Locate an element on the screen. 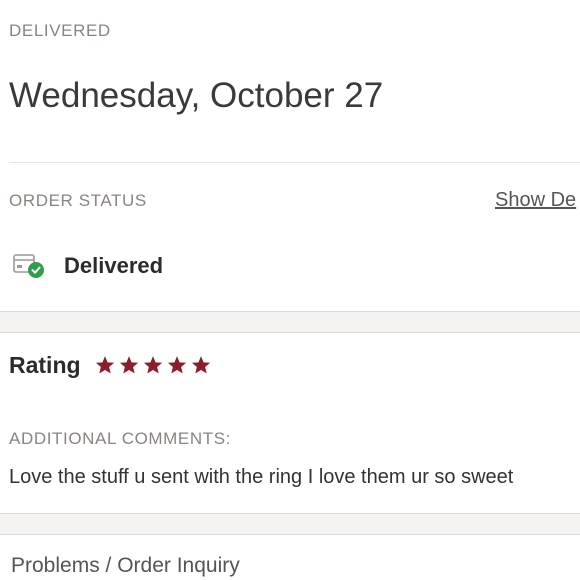 Image resolution: width=580 pixels, height=580 pixels. order-status-text: Delivered is located at coordinates (114, 265).